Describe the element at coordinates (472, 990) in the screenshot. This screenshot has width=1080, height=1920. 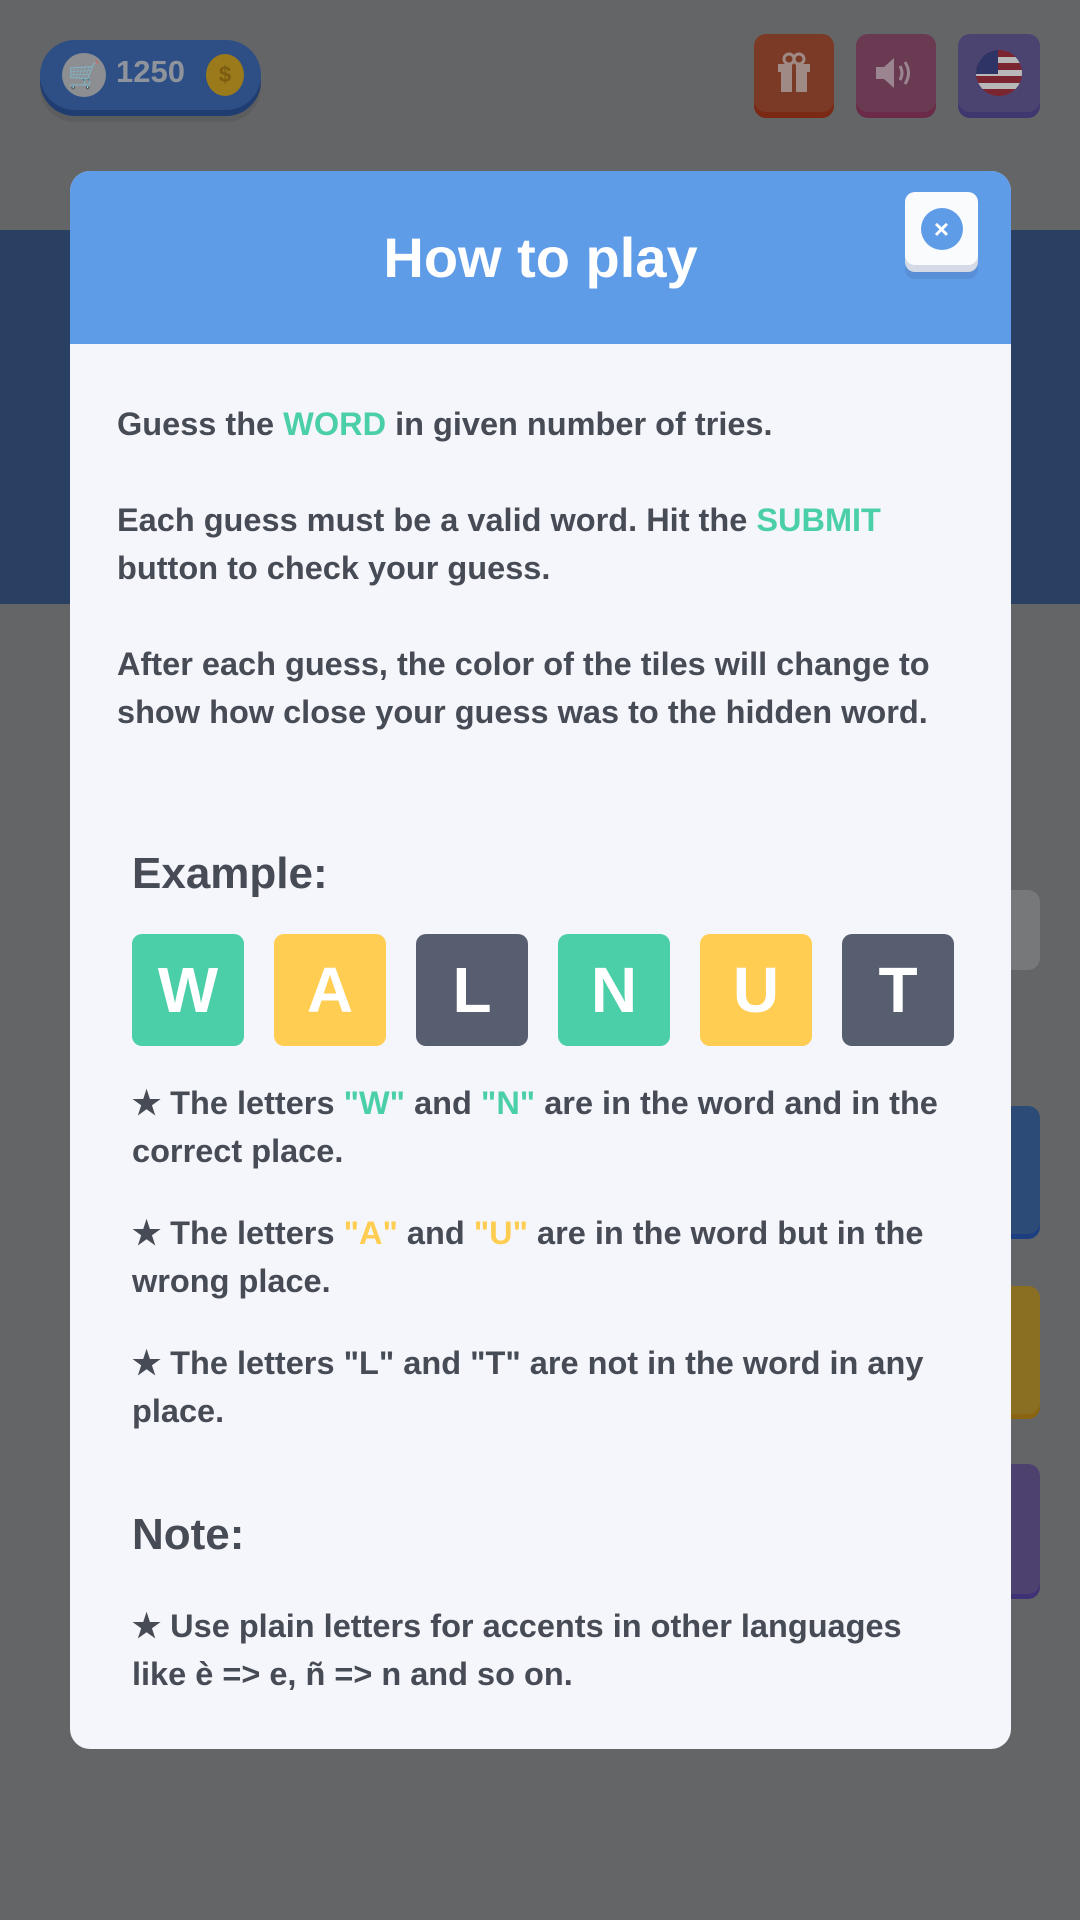
I see `letter-tile: L` at that location.